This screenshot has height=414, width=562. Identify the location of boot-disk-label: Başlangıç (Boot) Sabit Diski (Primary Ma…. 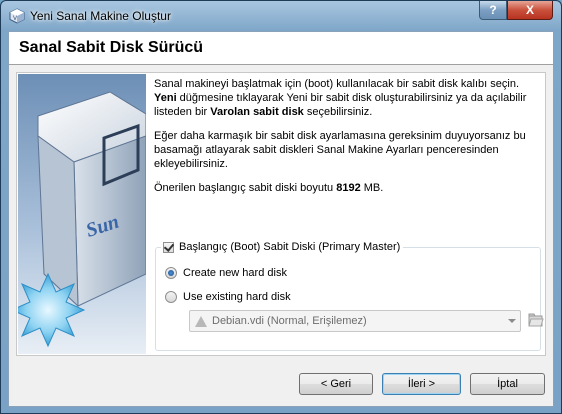
(290, 247).